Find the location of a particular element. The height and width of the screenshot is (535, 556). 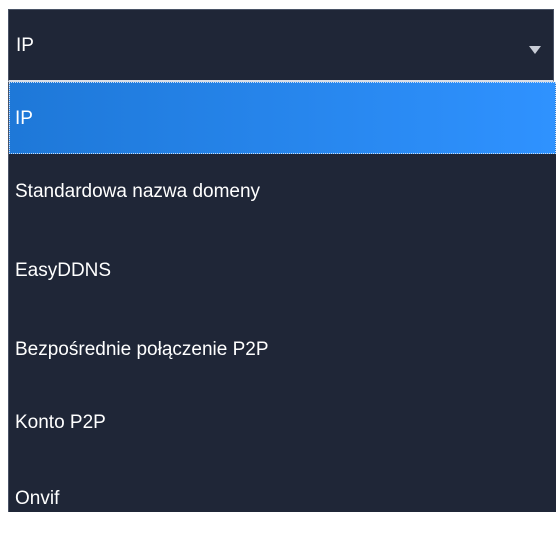

option-label: IP is located at coordinates (24, 118).